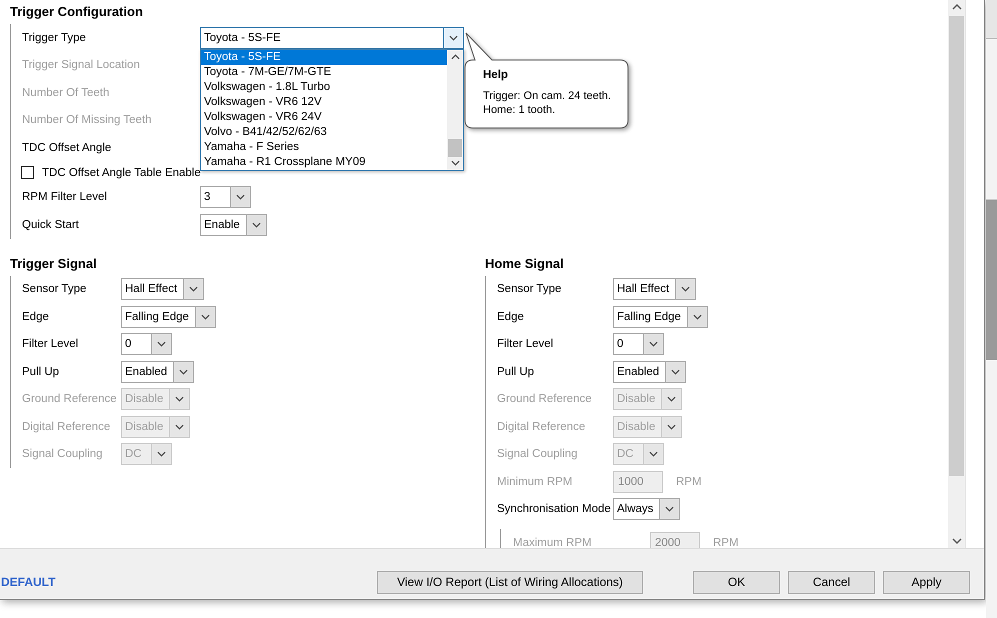  Describe the element at coordinates (553, 542) in the screenshot. I see `field-label: Maximum RPM` at that location.